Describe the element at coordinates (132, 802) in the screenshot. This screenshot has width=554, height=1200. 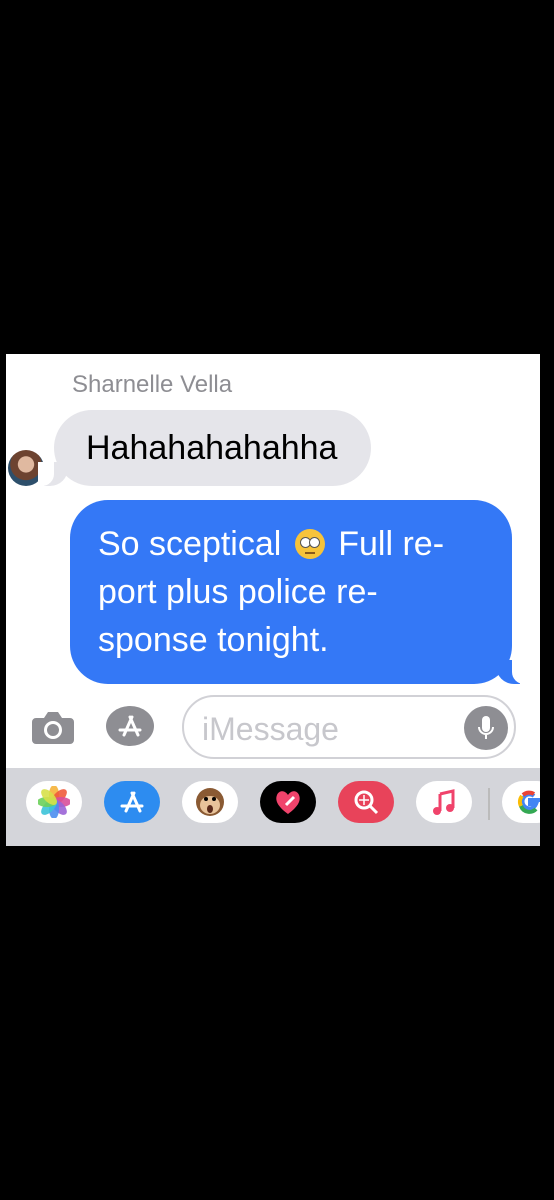
I see `app-store-app-icon` at that location.